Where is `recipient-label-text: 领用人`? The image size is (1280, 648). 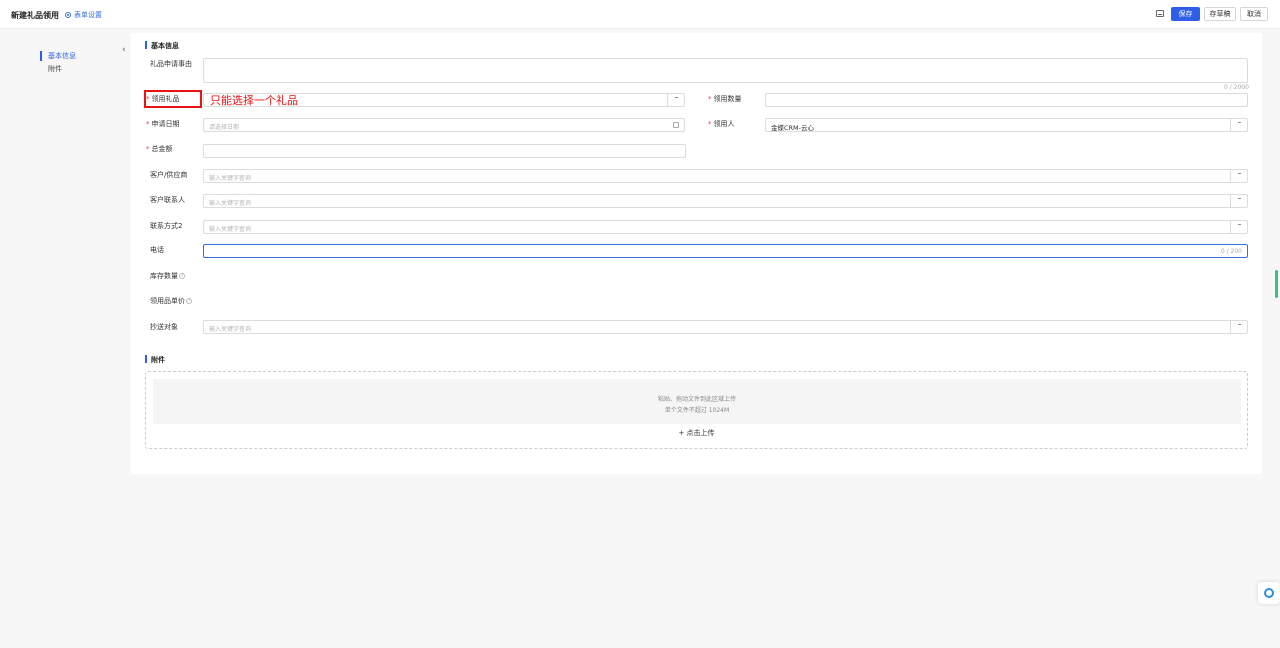
recipient-label-text: 领用人 is located at coordinates (724, 124).